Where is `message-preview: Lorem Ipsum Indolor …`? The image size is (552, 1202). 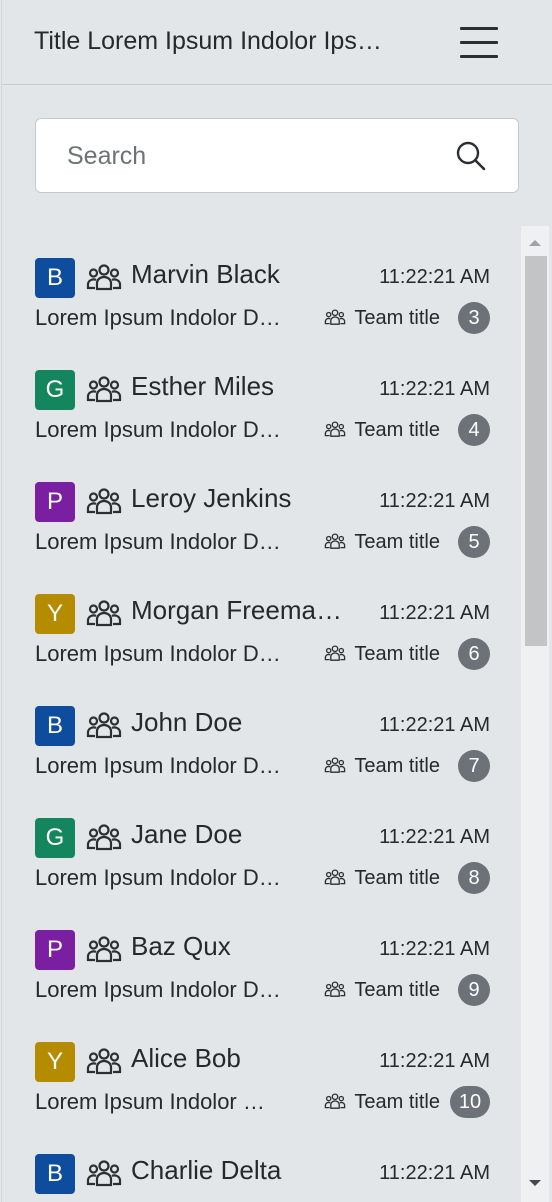 message-preview: Lorem Ipsum Indolor … is located at coordinates (150, 1101).